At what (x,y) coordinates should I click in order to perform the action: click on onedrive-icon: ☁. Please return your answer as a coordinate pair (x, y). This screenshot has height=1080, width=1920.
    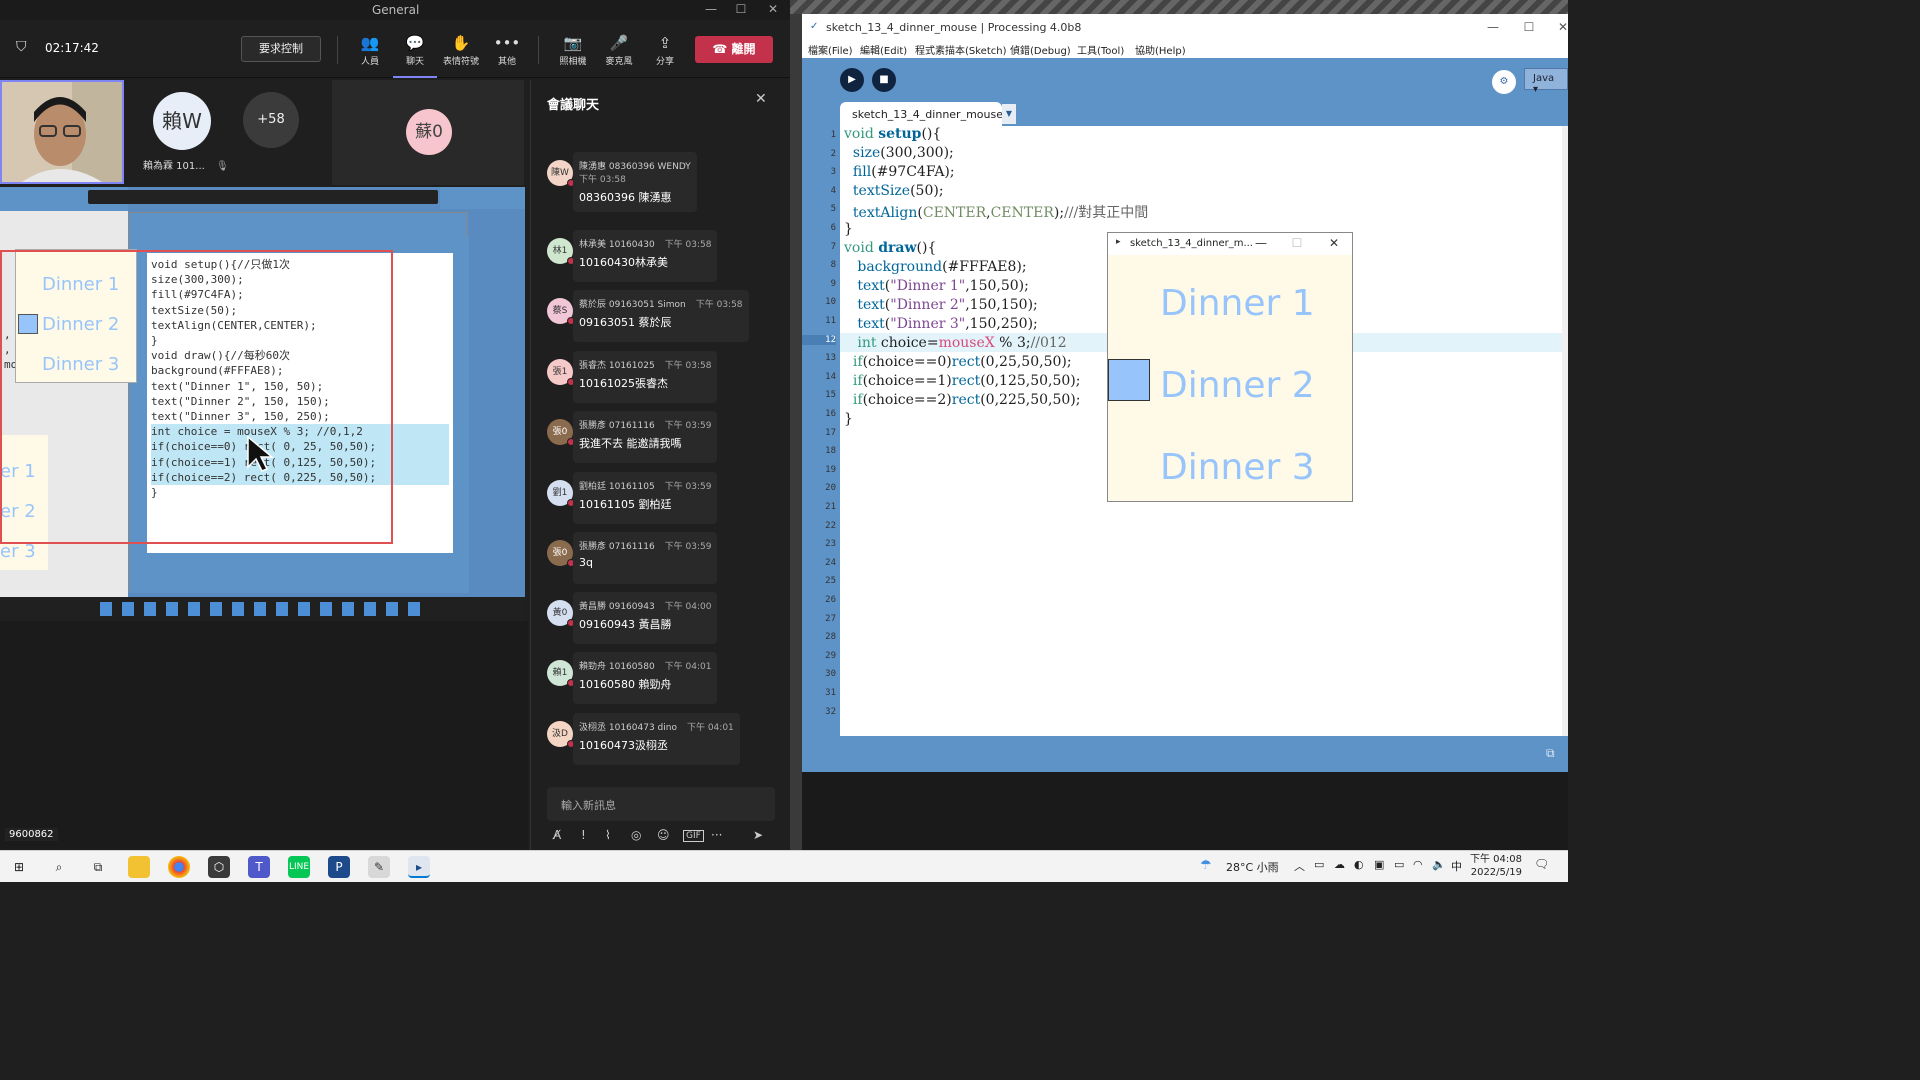
    Looking at the image, I should click on (1339, 864).